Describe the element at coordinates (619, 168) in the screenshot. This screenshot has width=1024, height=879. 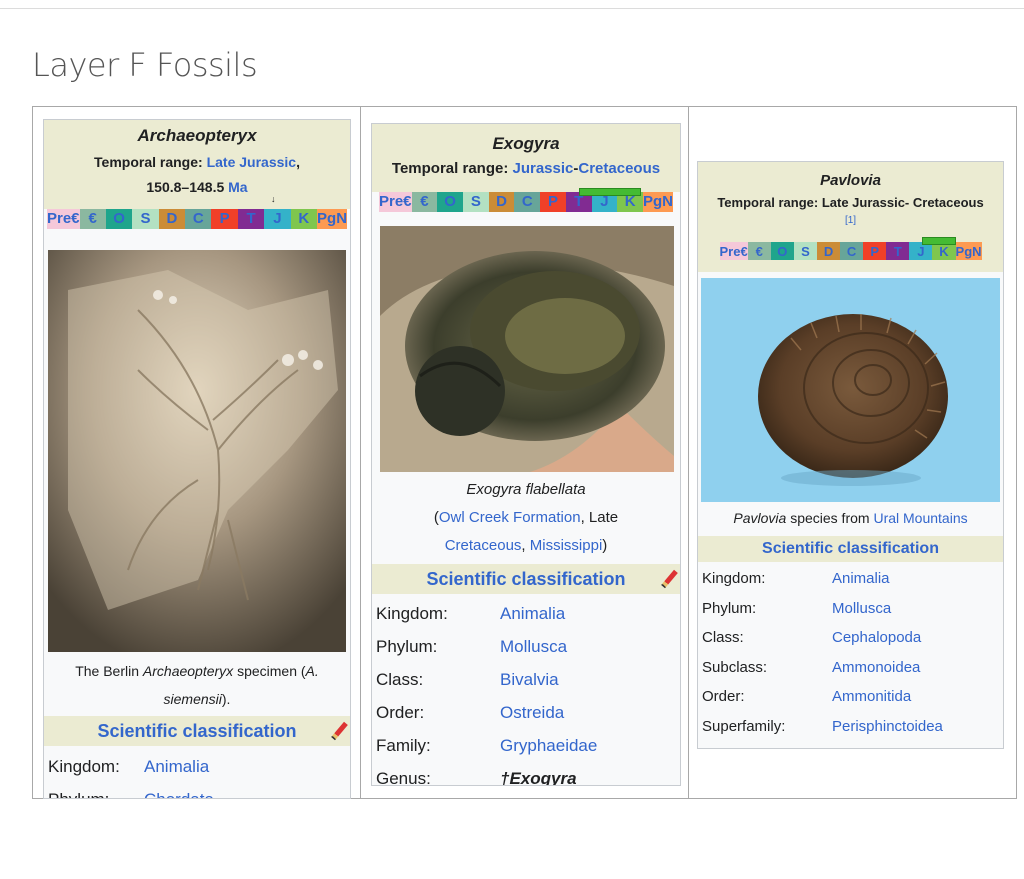
I see `cretaceous-link: Cretaceous` at that location.